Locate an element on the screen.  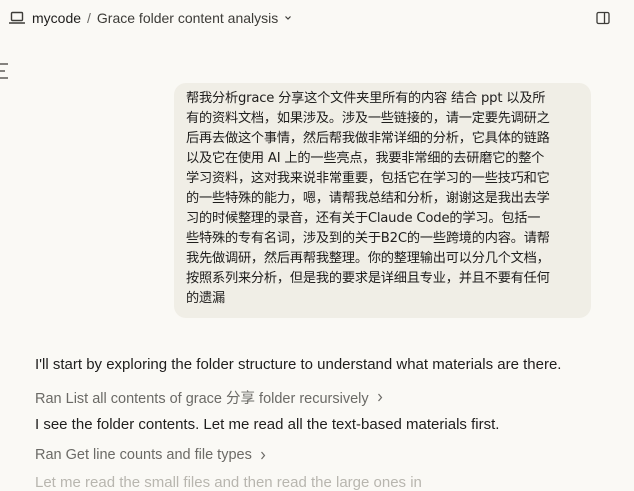
breadcrumb: mycode / Grace folder content analysis is located at coordinates (162, 18).